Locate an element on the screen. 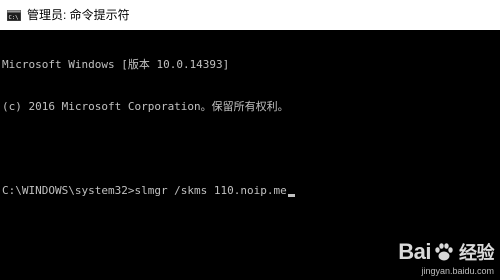 The width and height of the screenshot is (500, 280). watermark-brand-suffix: 经验 is located at coordinates (477, 253).